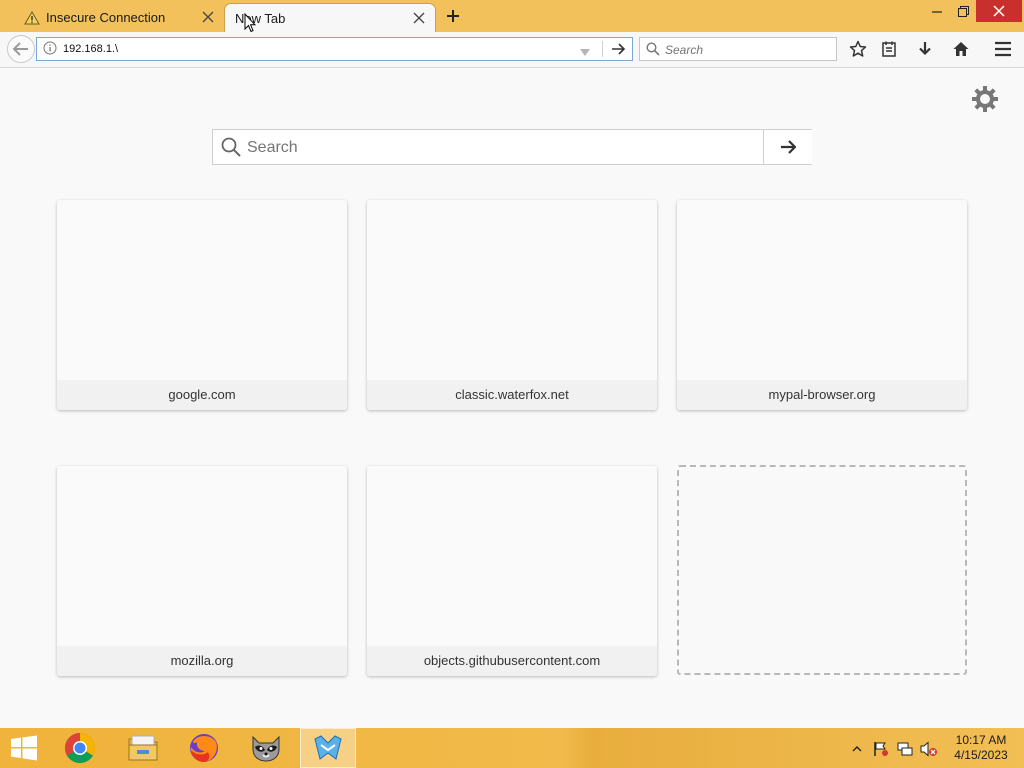  Describe the element at coordinates (512, 748) in the screenshot. I see `windows-taskbar: 10:17 AM 4/15/2023` at that location.